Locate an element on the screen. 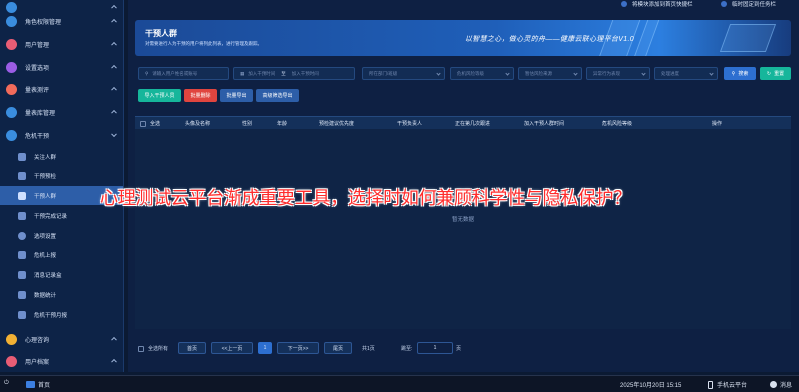  clock: 2025年10月20日 15:15 is located at coordinates (651, 386).